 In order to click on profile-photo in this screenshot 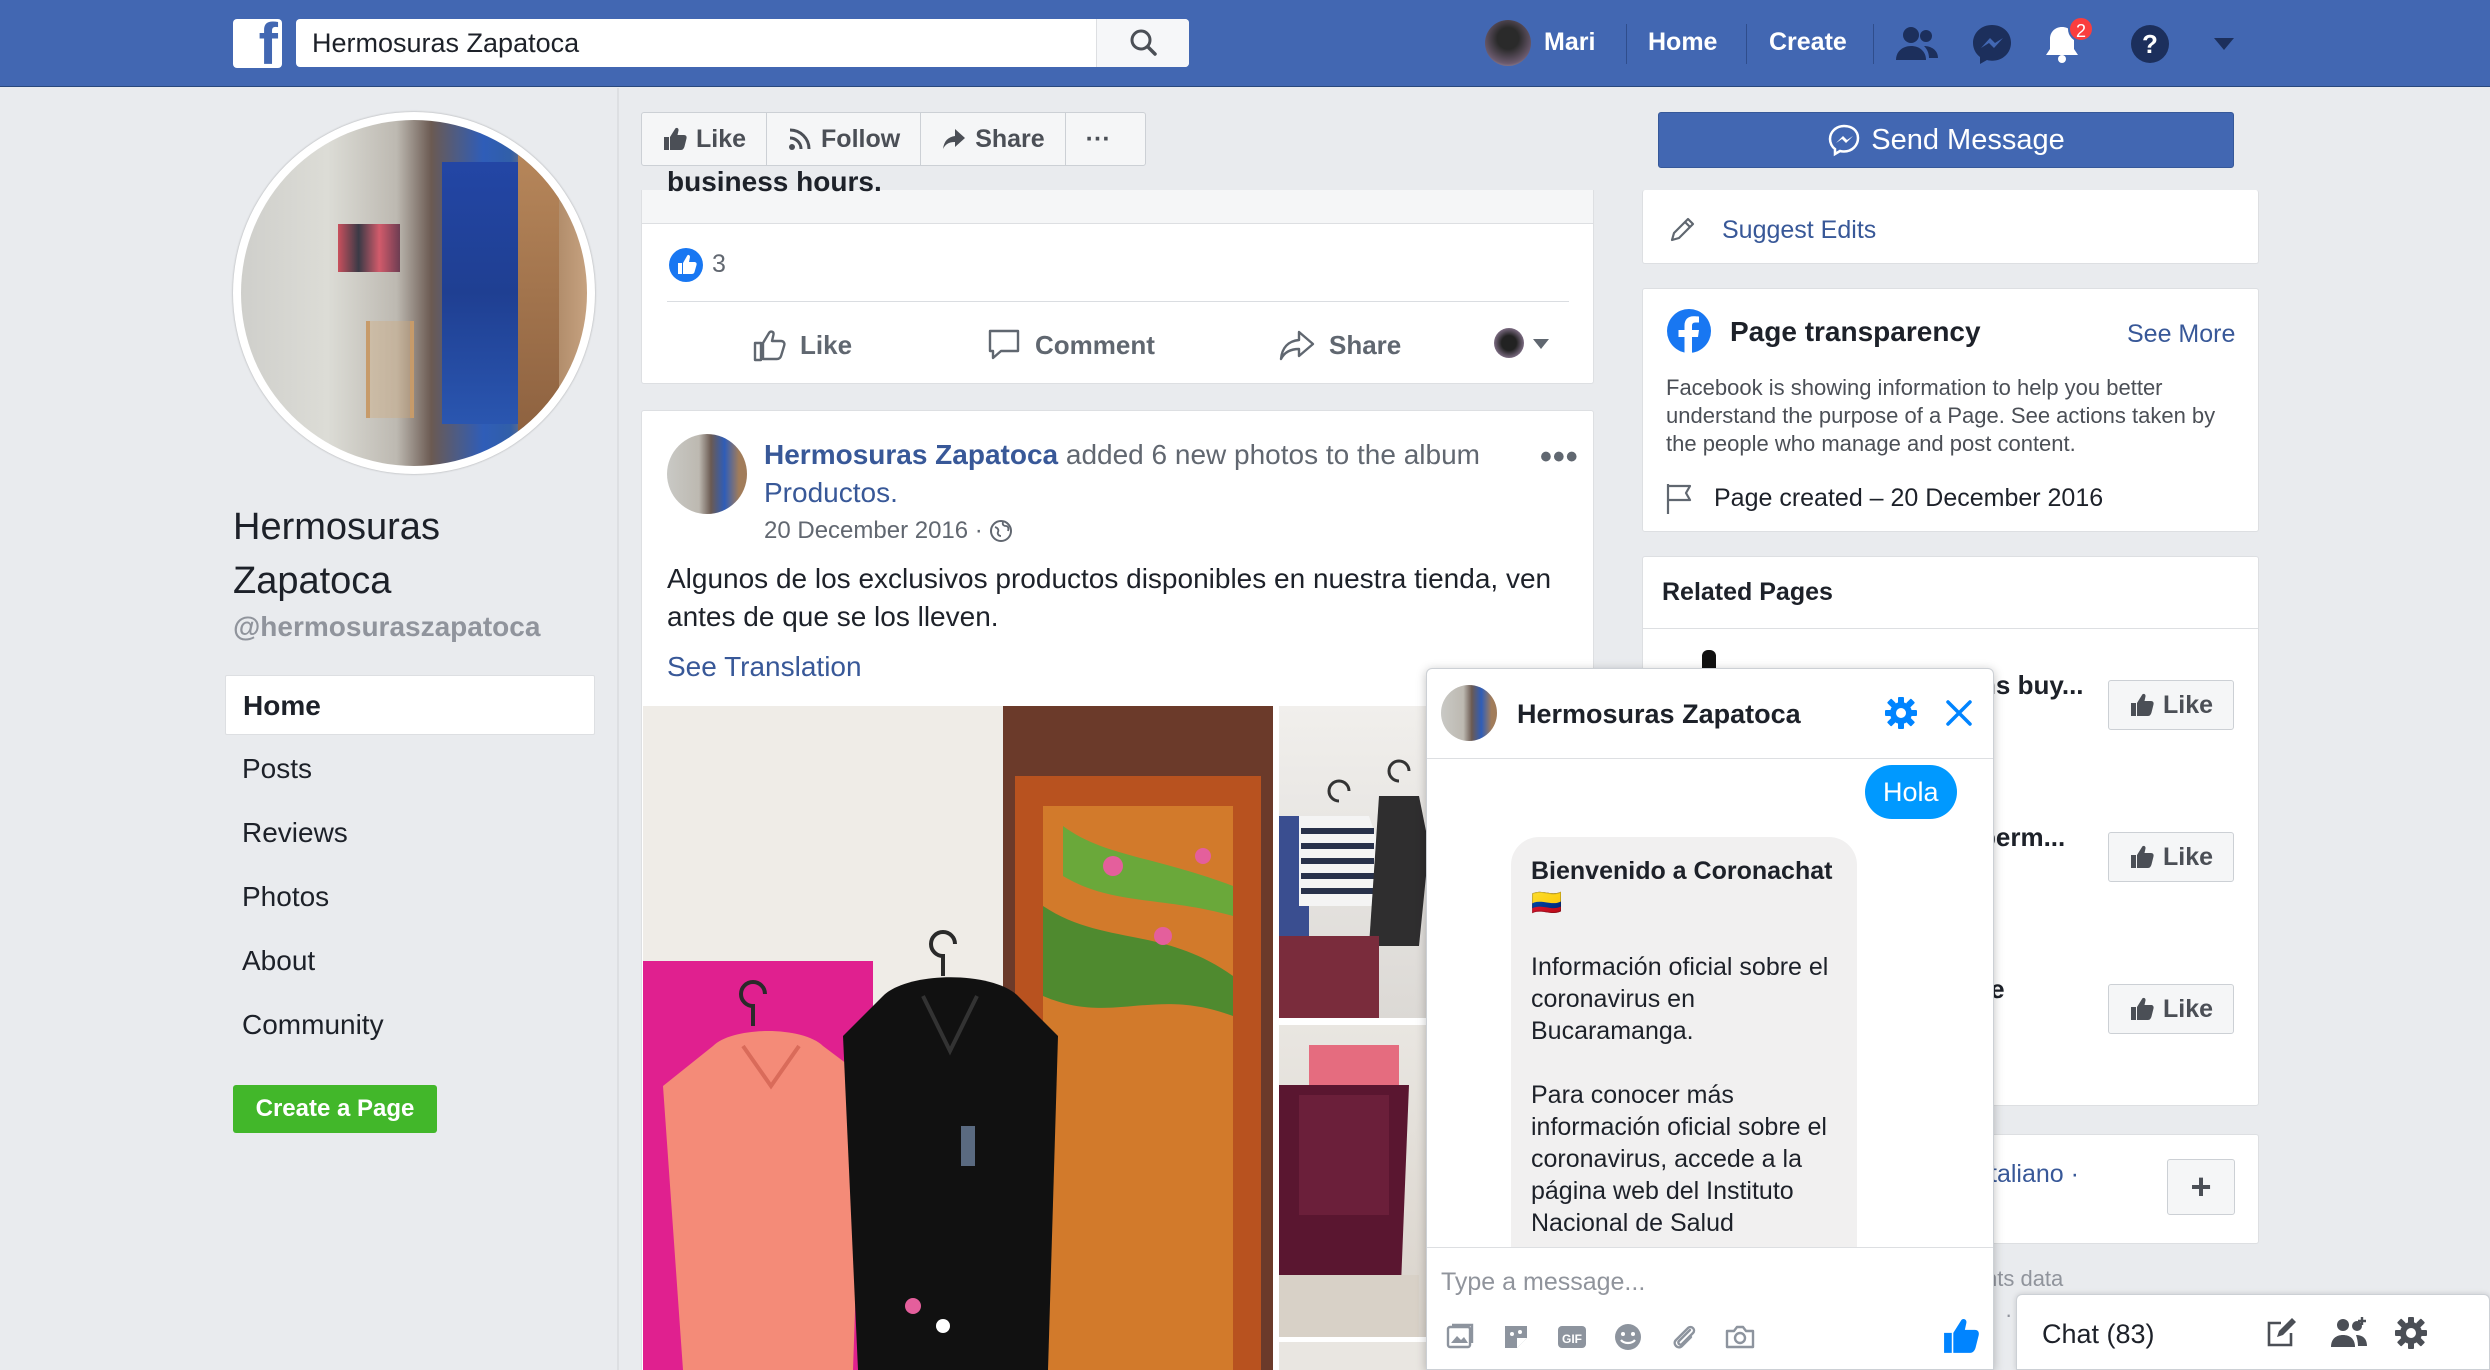, I will do `click(414, 293)`.